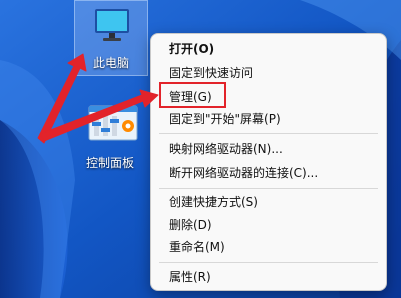 The width and height of the screenshot is (401, 298). What do you see at coordinates (192, 95) in the screenshot?
I see `highlight-box` at bounding box center [192, 95].